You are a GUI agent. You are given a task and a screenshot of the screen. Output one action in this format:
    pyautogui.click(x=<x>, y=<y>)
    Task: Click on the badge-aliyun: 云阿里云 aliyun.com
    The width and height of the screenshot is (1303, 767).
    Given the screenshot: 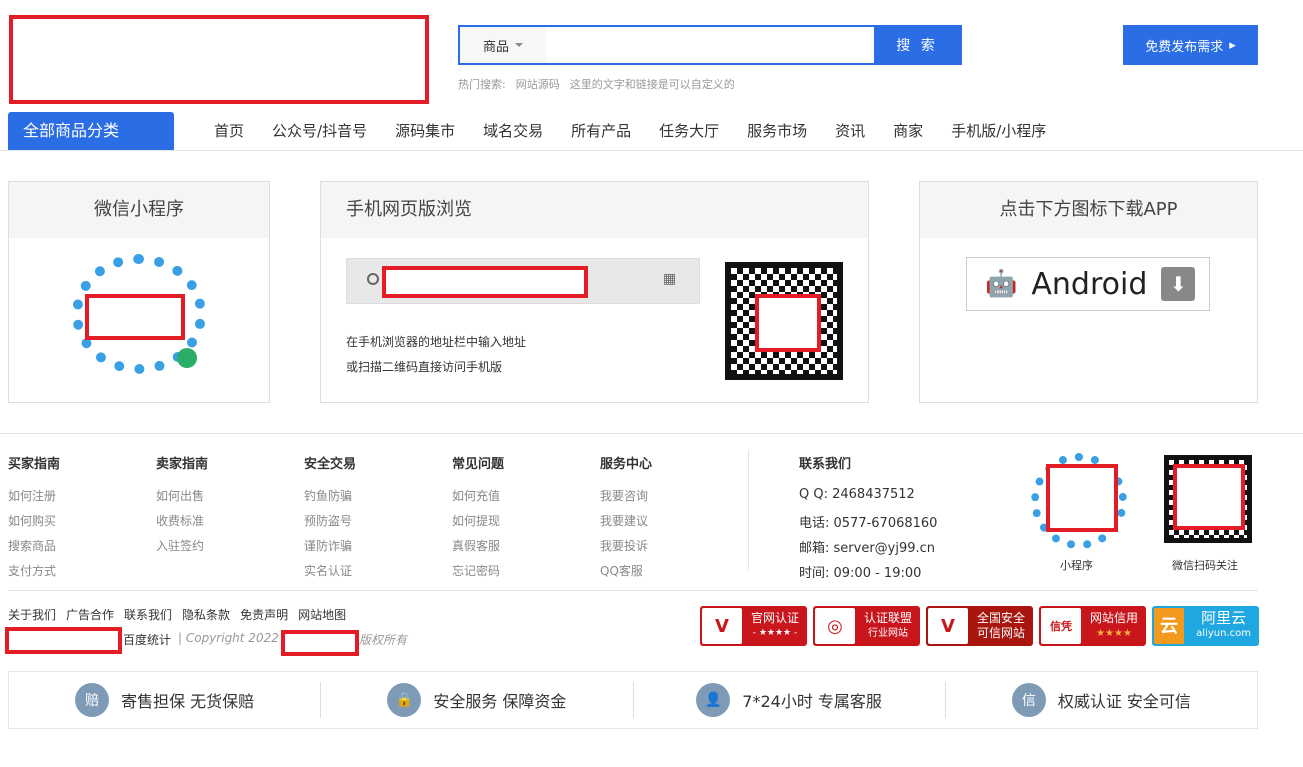 What is the action you would take?
    pyautogui.click(x=1205, y=626)
    